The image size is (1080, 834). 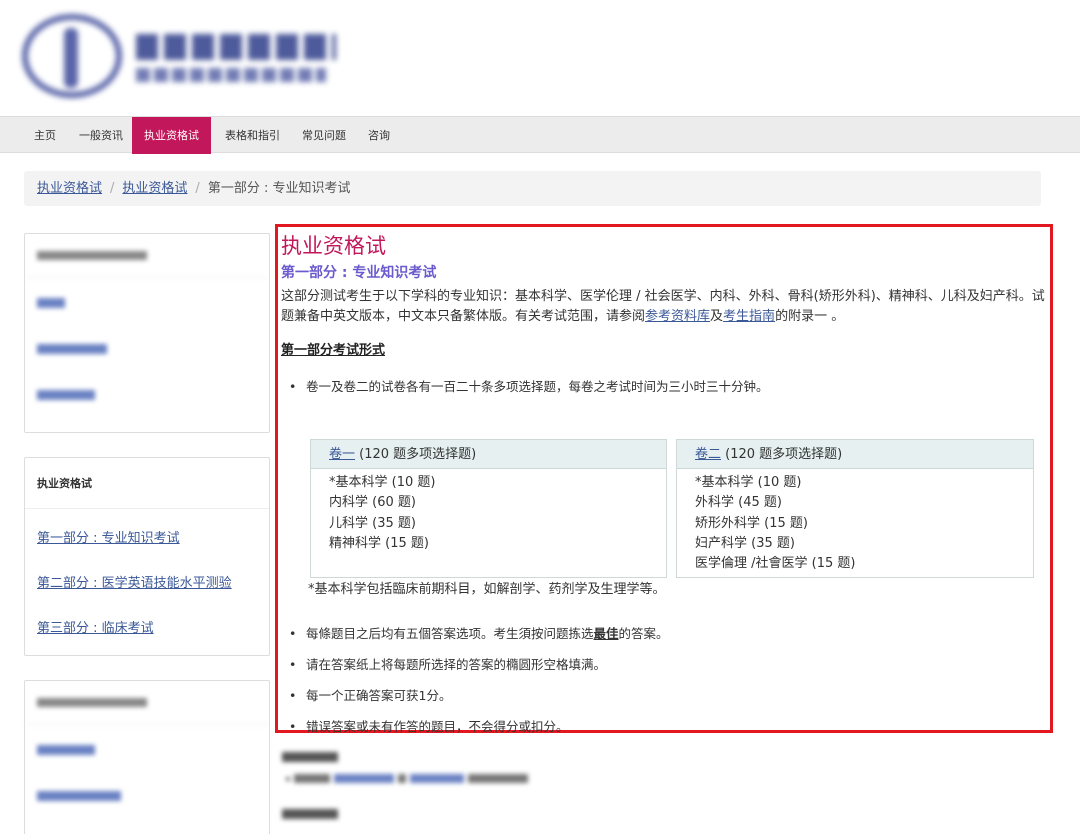 I want to click on list-item: 儿科学 (35 题), so click(x=372, y=523).